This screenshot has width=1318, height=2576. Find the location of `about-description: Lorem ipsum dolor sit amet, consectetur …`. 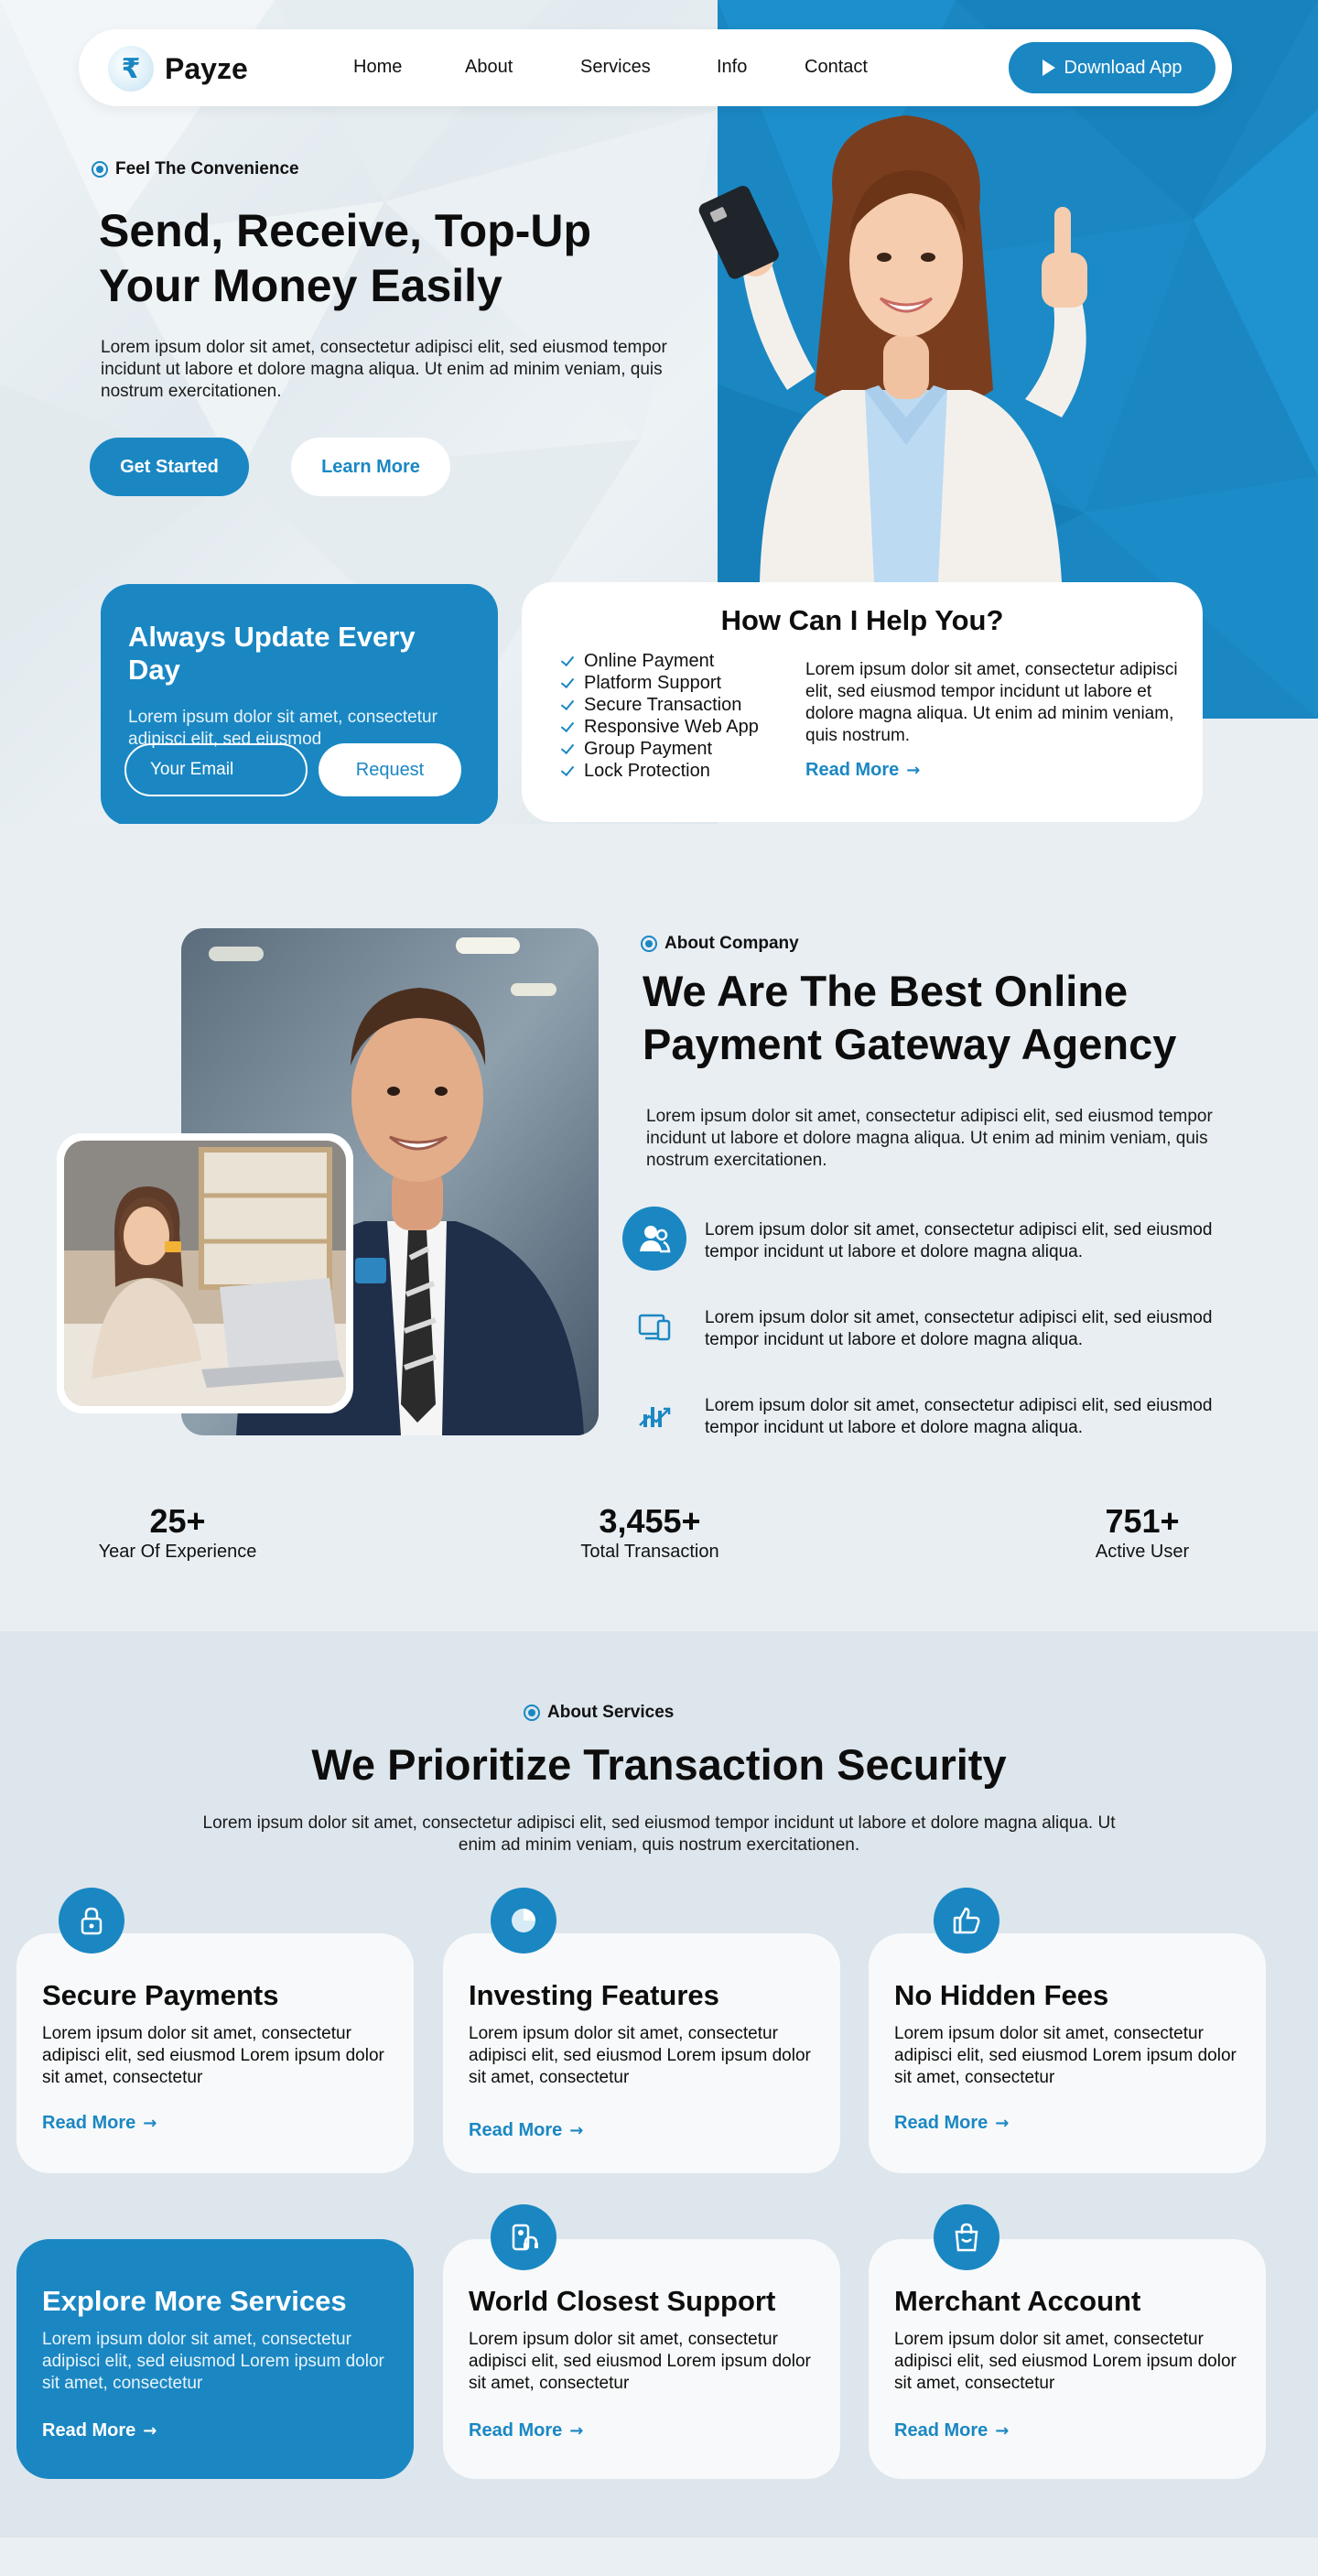

about-description: Lorem ipsum dolor sit amet, consectetur … is located at coordinates (929, 1138).